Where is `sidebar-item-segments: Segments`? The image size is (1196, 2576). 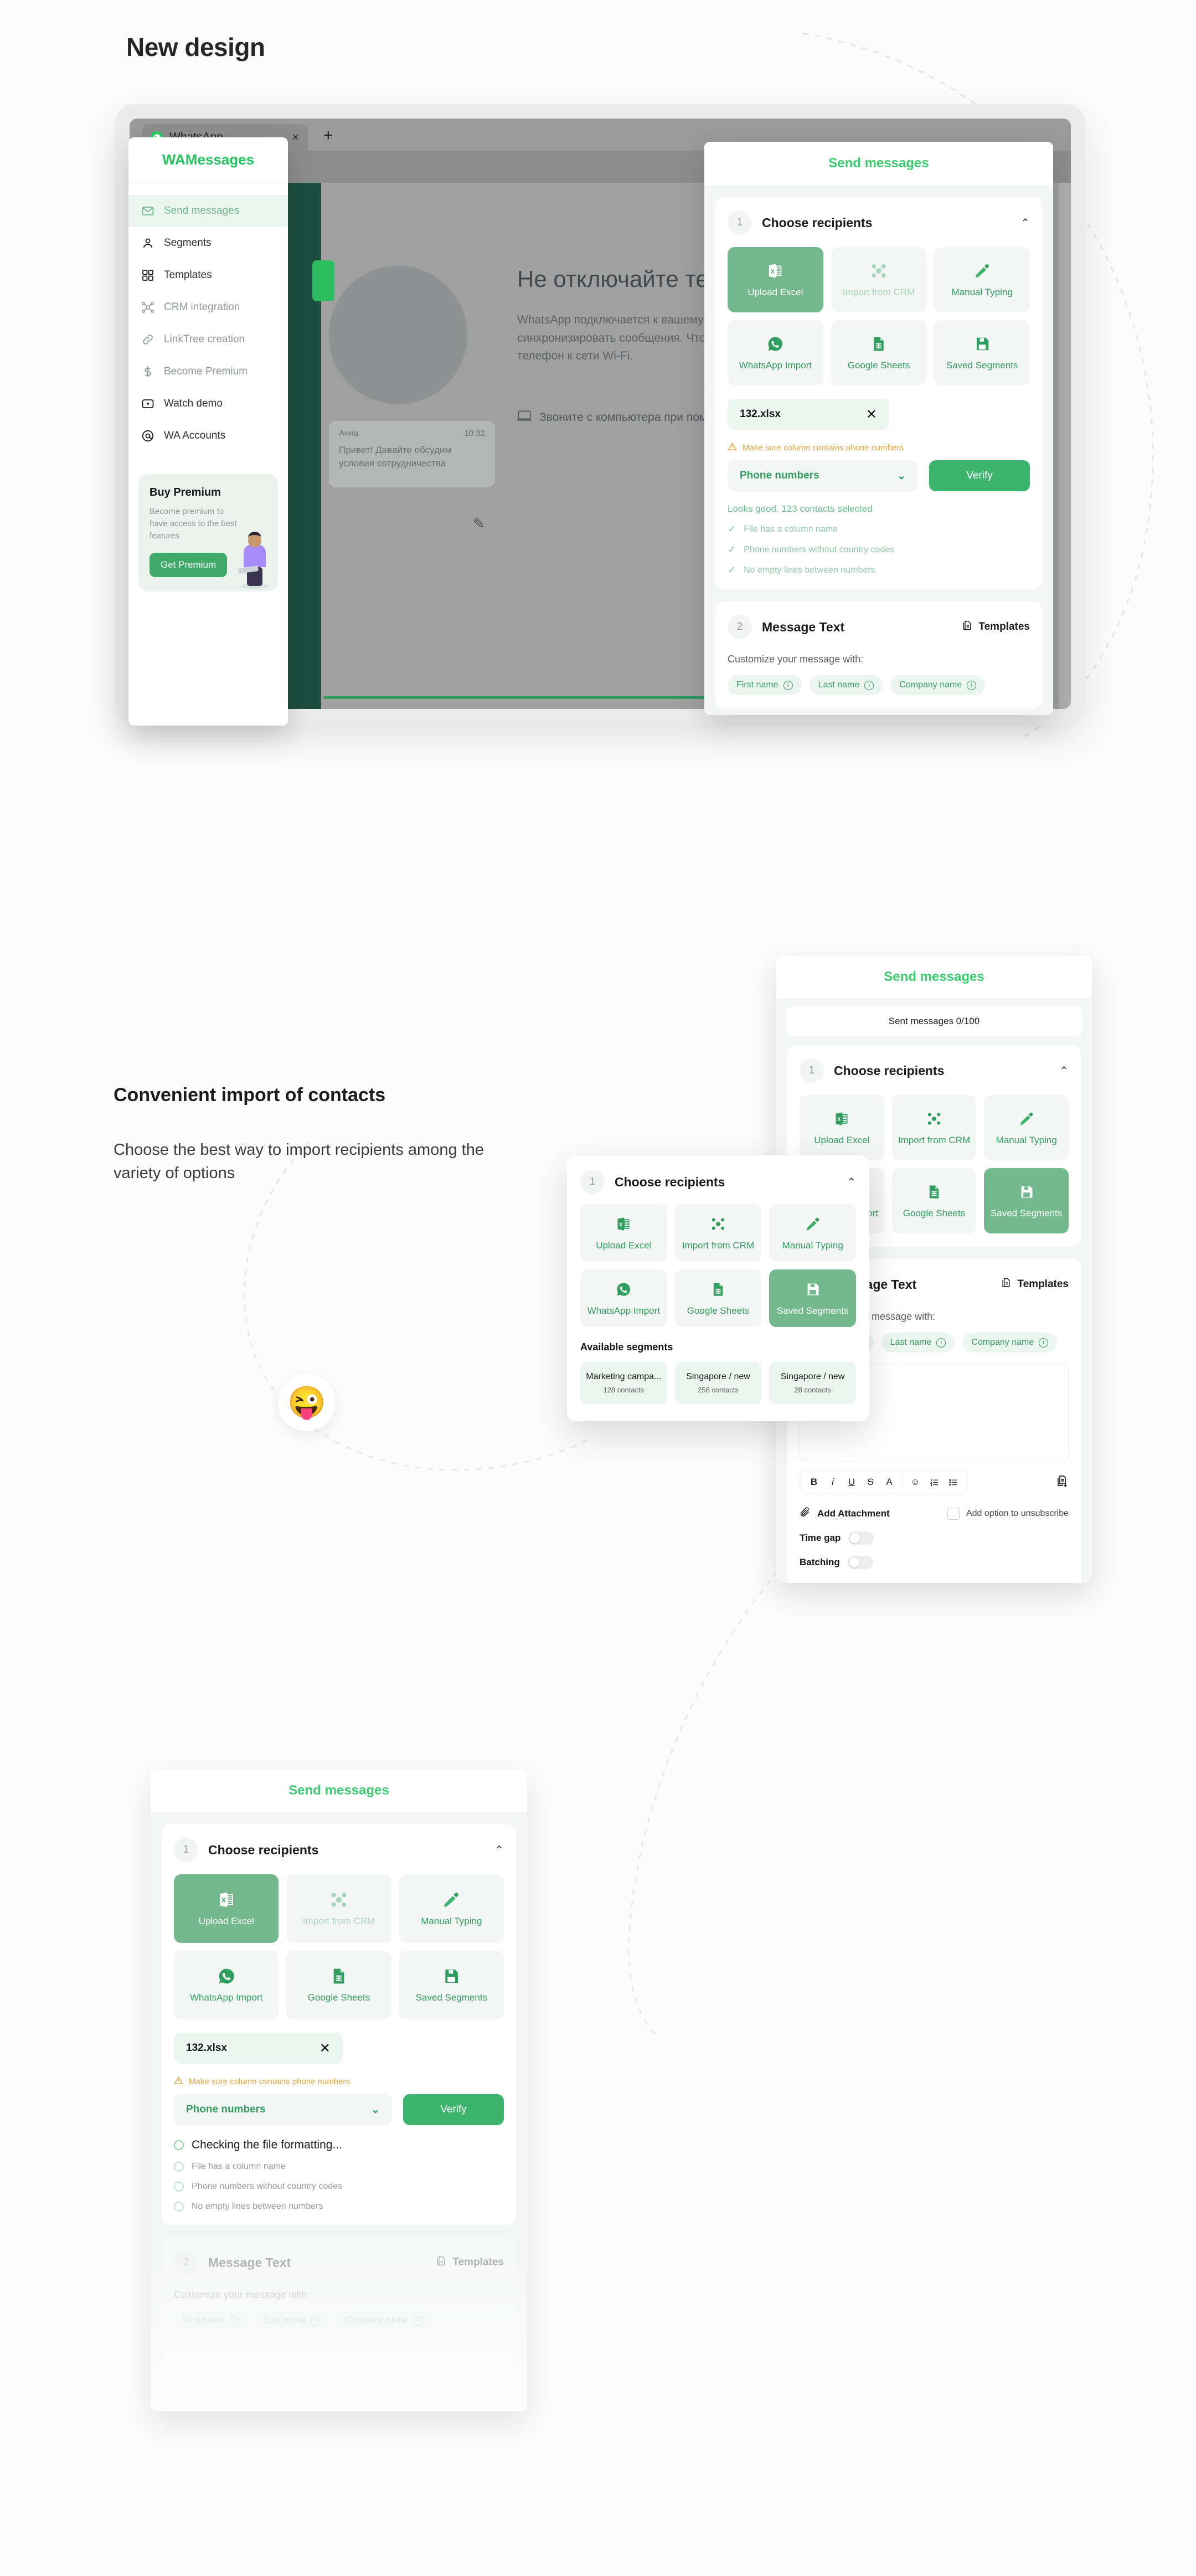 sidebar-item-segments: Segments is located at coordinates (208, 243).